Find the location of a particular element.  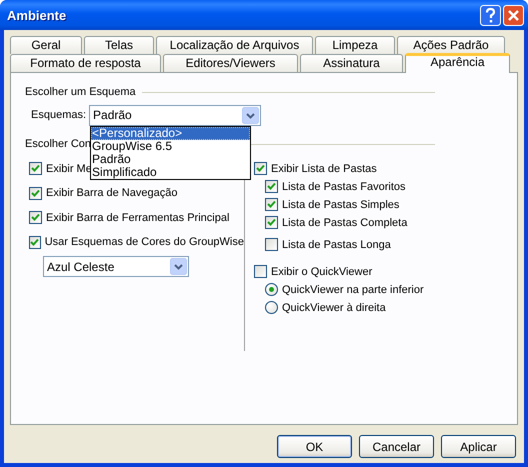

dropdown-option: GroupWise 6.5 is located at coordinates (170, 146).